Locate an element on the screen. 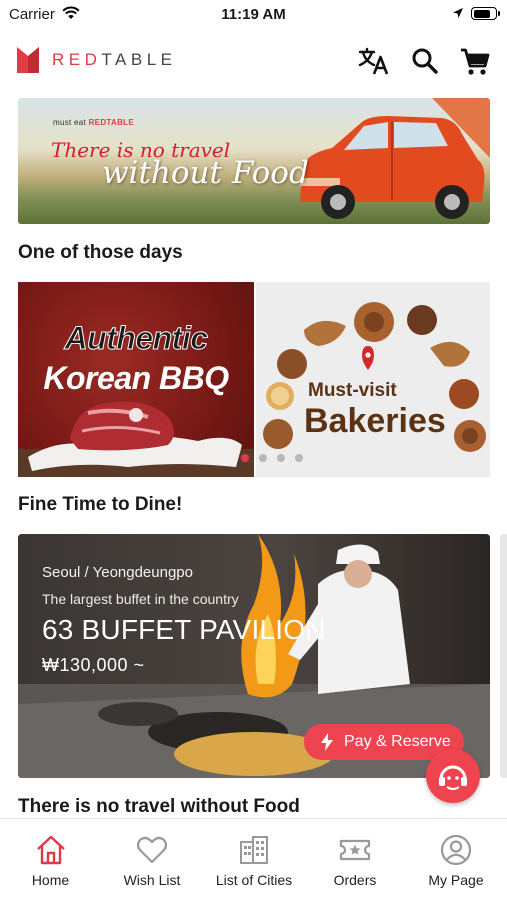 This screenshot has width=507, height=900. tab-my-page-label: My Page is located at coordinates (456, 880).